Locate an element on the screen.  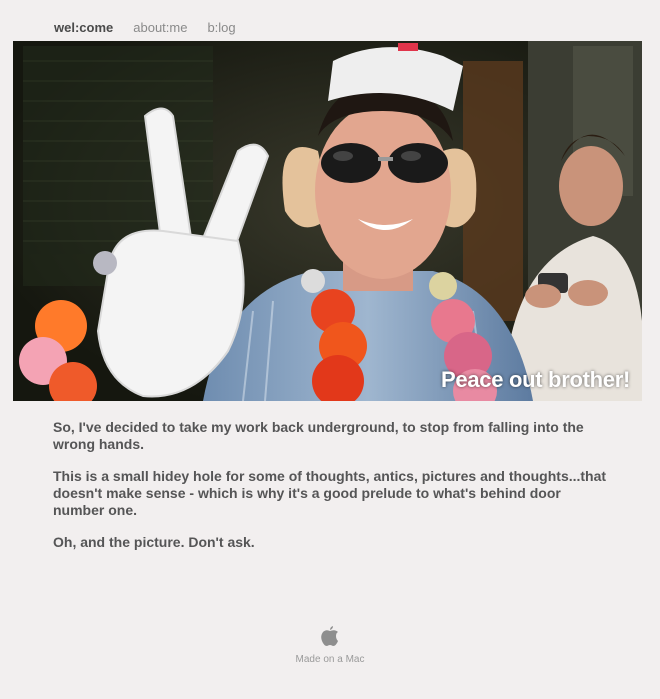
apple-icon is located at coordinates (329, 636).